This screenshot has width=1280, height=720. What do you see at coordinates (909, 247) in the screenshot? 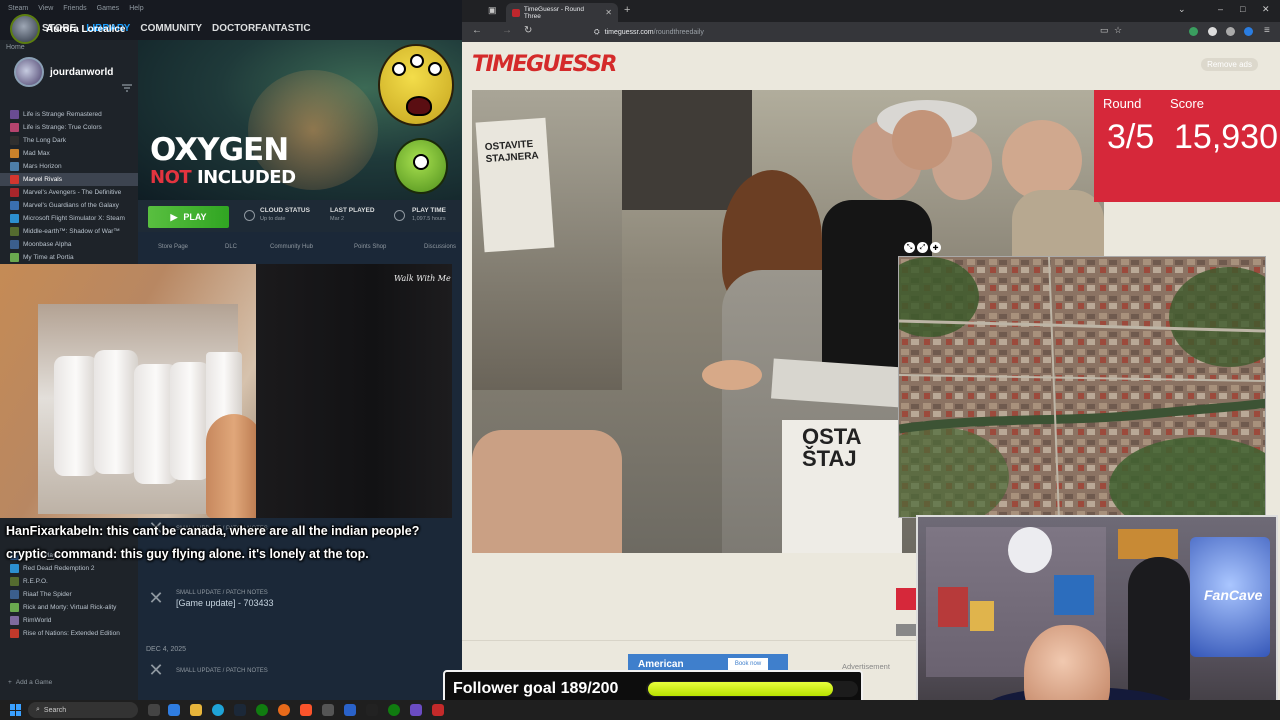
I see `expand-map-icon: ⤡` at bounding box center [909, 247].